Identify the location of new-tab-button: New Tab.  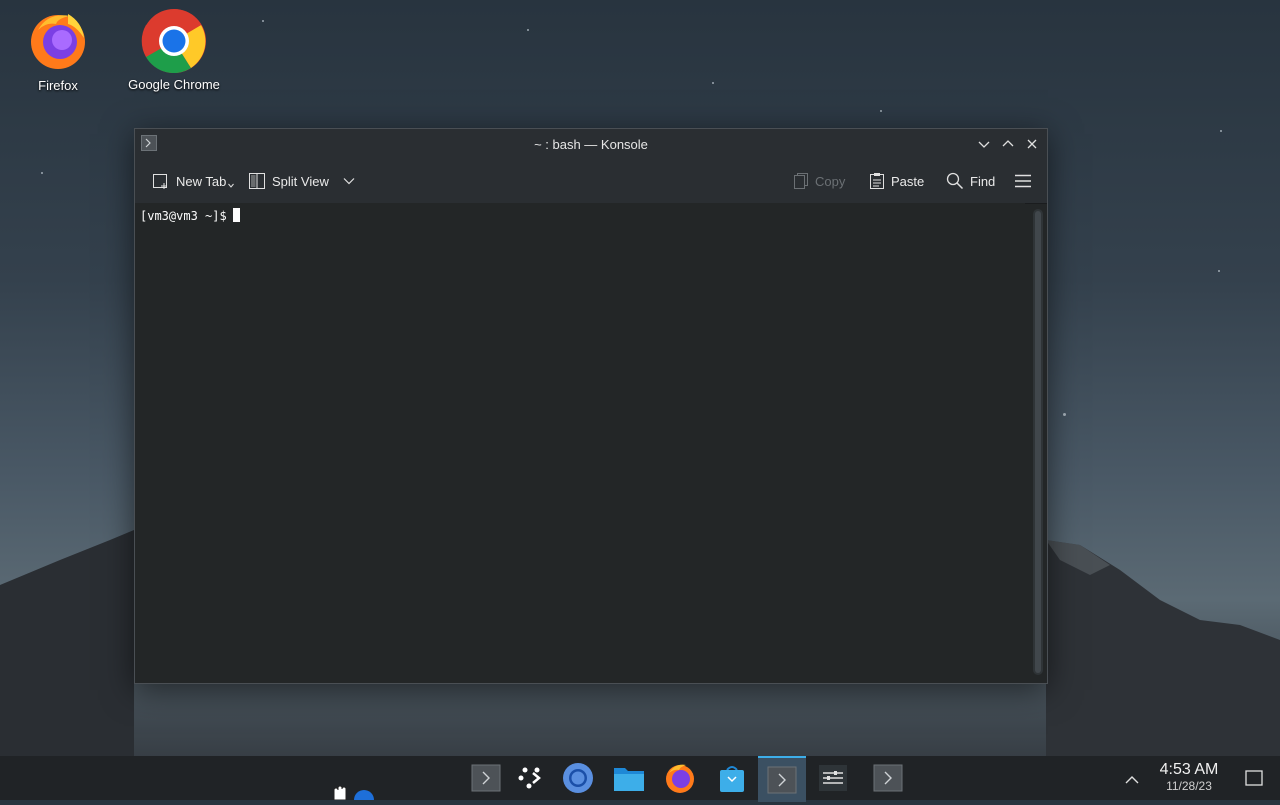
(193, 181).